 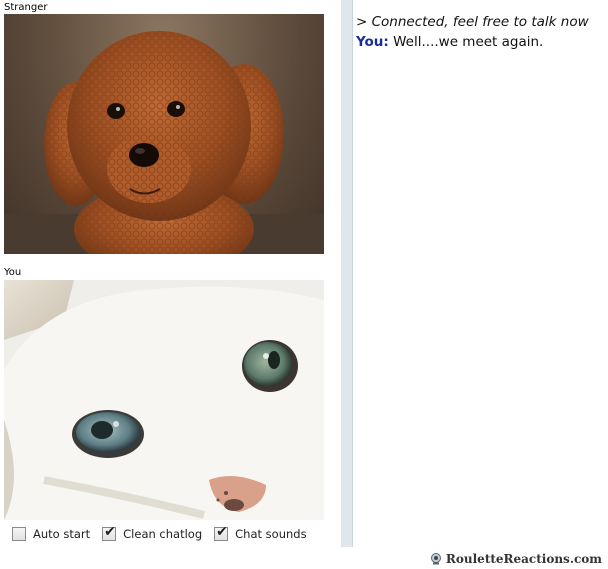 I want to click on video-controls: Auto start ✔ Clean chatlog ✔ Chat sounds, so click(x=165, y=534).